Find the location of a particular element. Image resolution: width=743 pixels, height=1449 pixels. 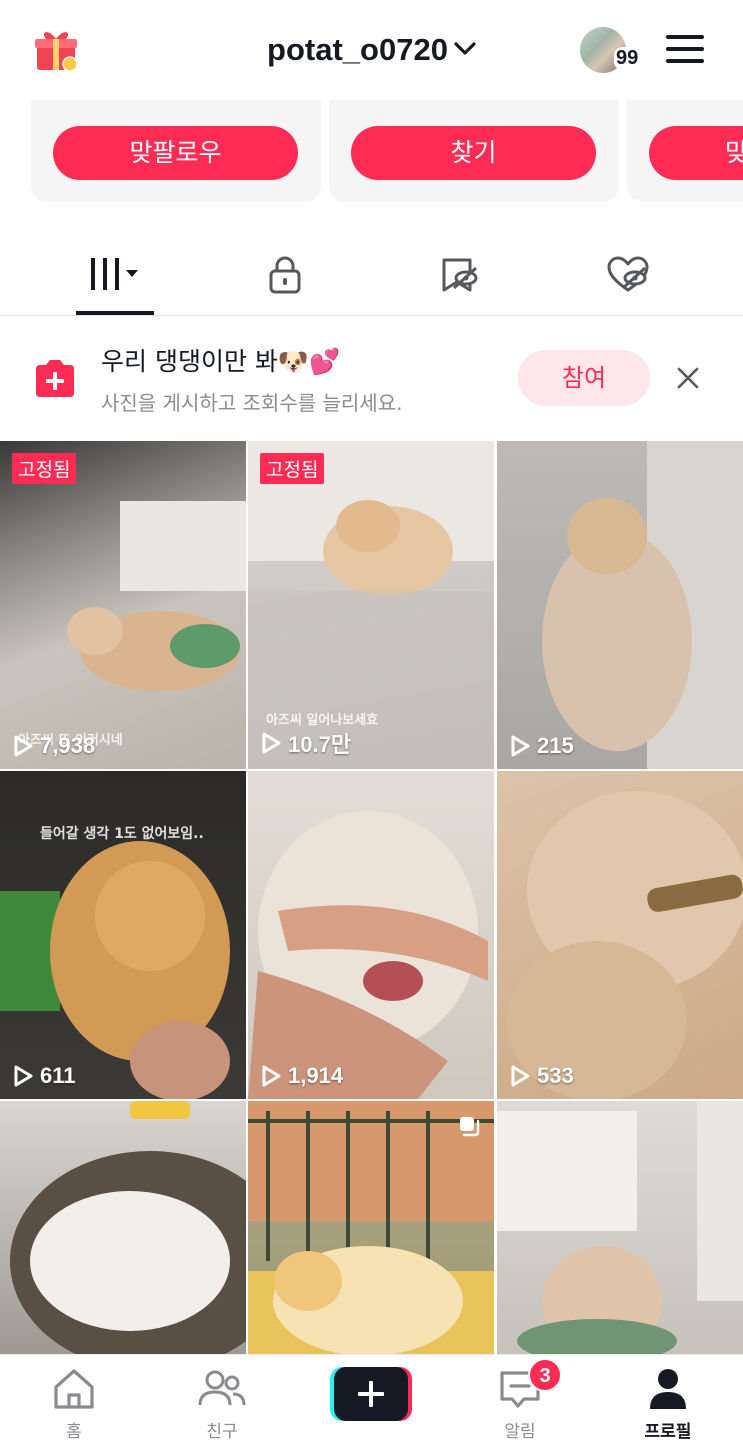

video-thumbnail: 고정됨 아즈씨 또 이러시네 7,938 is located at coordinates (123, 605).